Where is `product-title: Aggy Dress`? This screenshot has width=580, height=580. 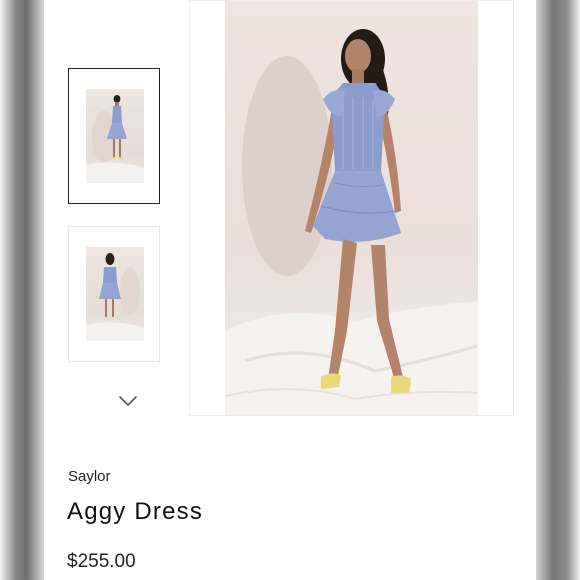 product-title: Aggy Dress is located at coordinates (135, 511).